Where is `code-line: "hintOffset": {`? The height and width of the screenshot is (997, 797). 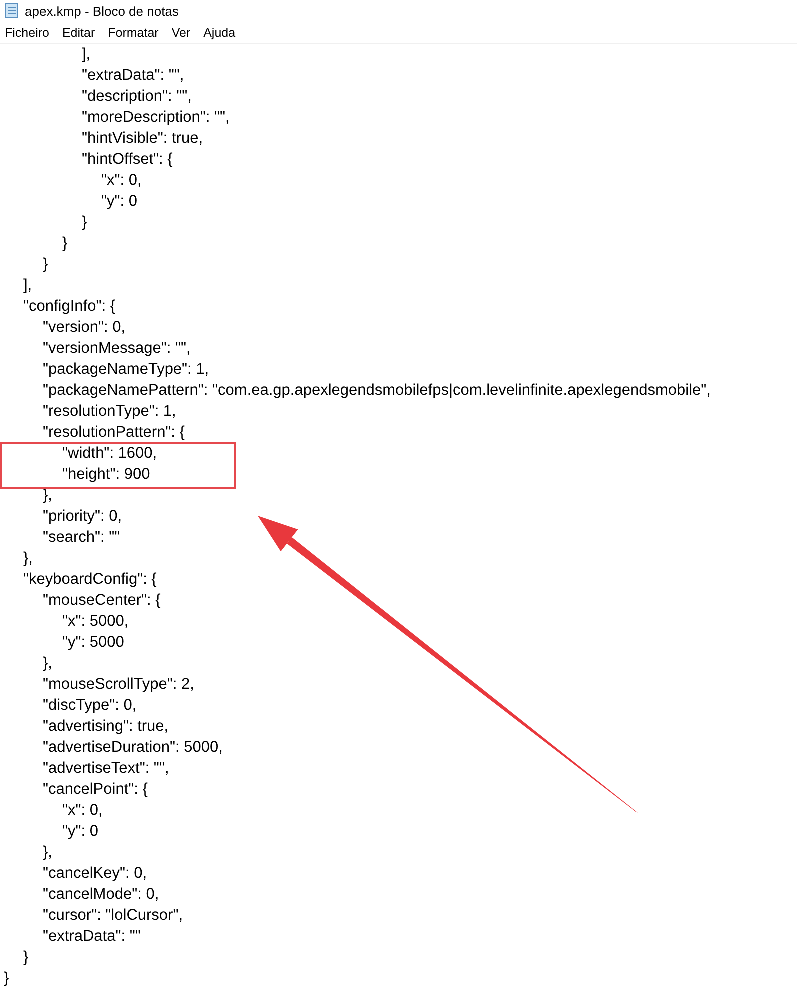
code-line: "hintOffset": { is located at coordinates (127, 160).